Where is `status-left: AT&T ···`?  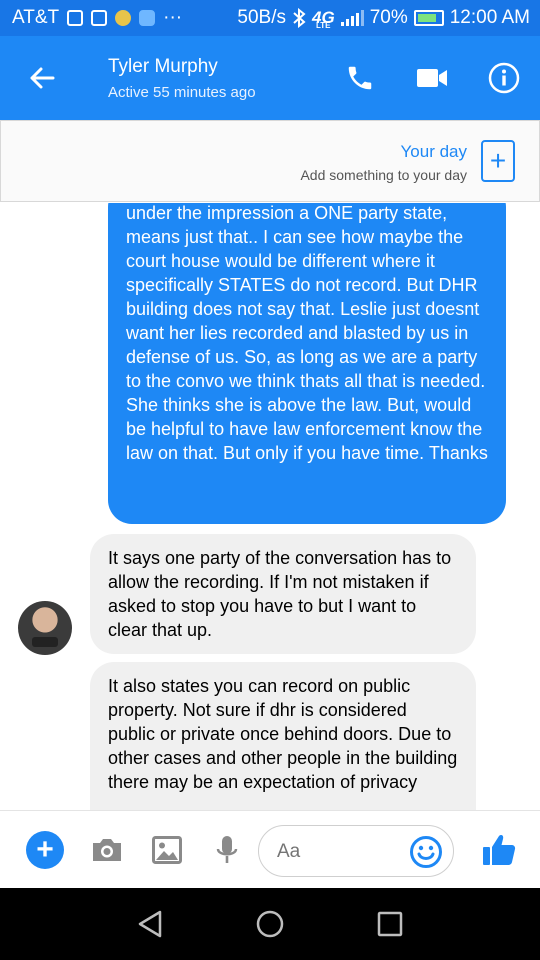
status-left: AT&T ··· is located at coordinates (97, 18).